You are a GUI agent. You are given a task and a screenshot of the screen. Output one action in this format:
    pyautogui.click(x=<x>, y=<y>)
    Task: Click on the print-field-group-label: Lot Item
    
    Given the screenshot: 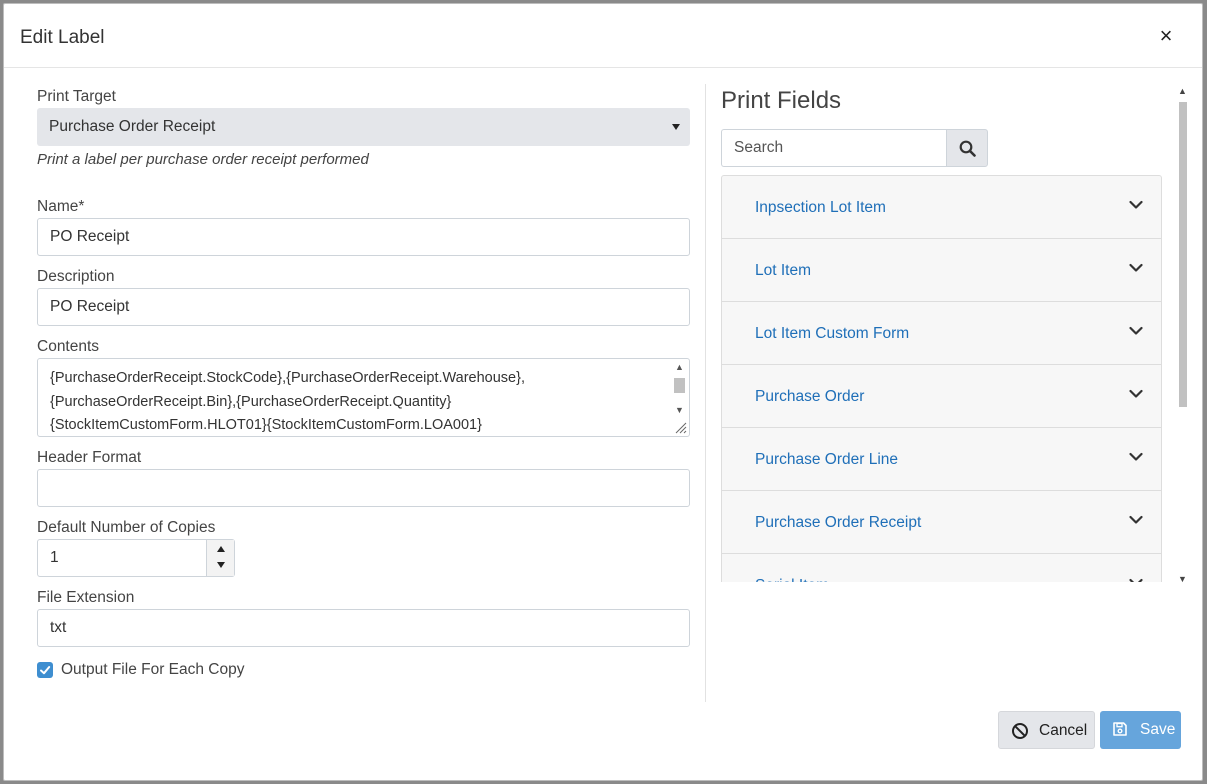 What is the action you would take?
    pyautogui.click(x=783, y=271)
    